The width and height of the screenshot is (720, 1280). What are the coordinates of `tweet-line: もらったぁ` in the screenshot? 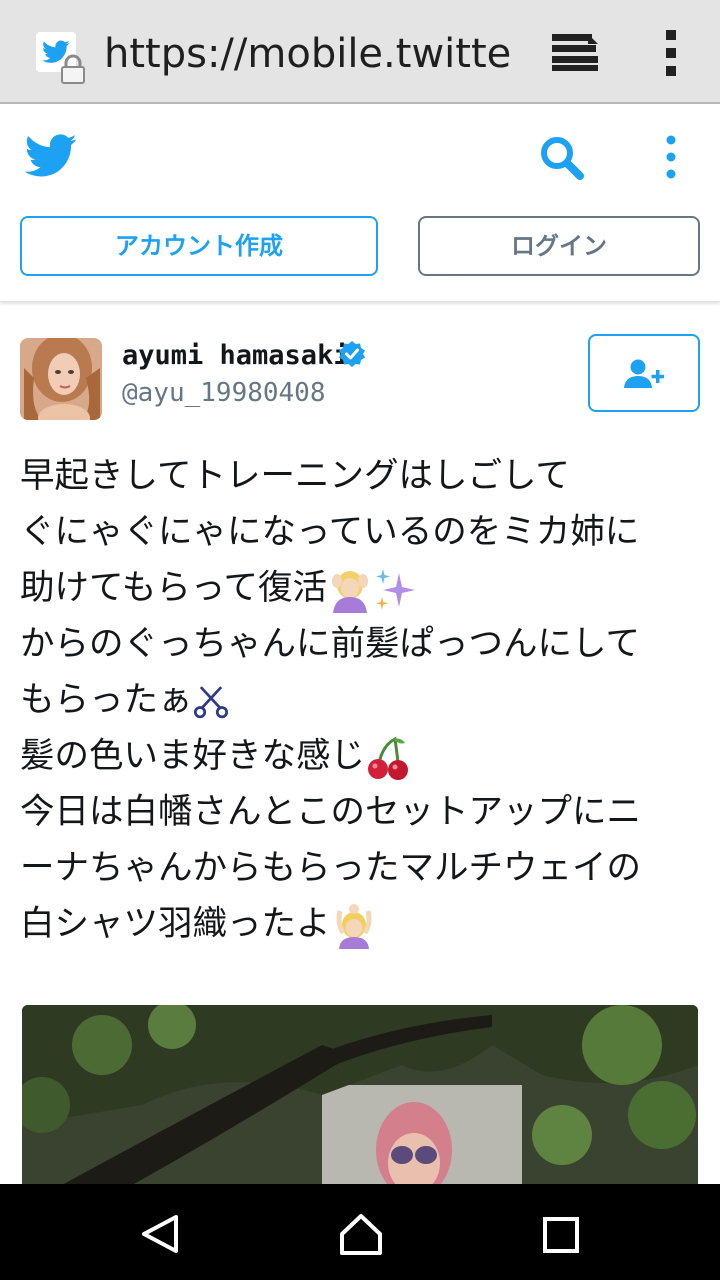 It's located at (365, 700).